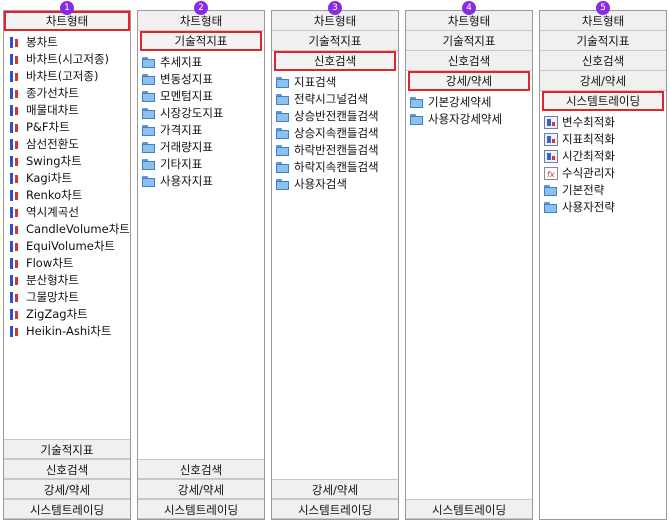  What do you see at coordinates (67, 212) in the screenshot?
I see `list-item: 역시계곡선` at bounding box center [67, 212].